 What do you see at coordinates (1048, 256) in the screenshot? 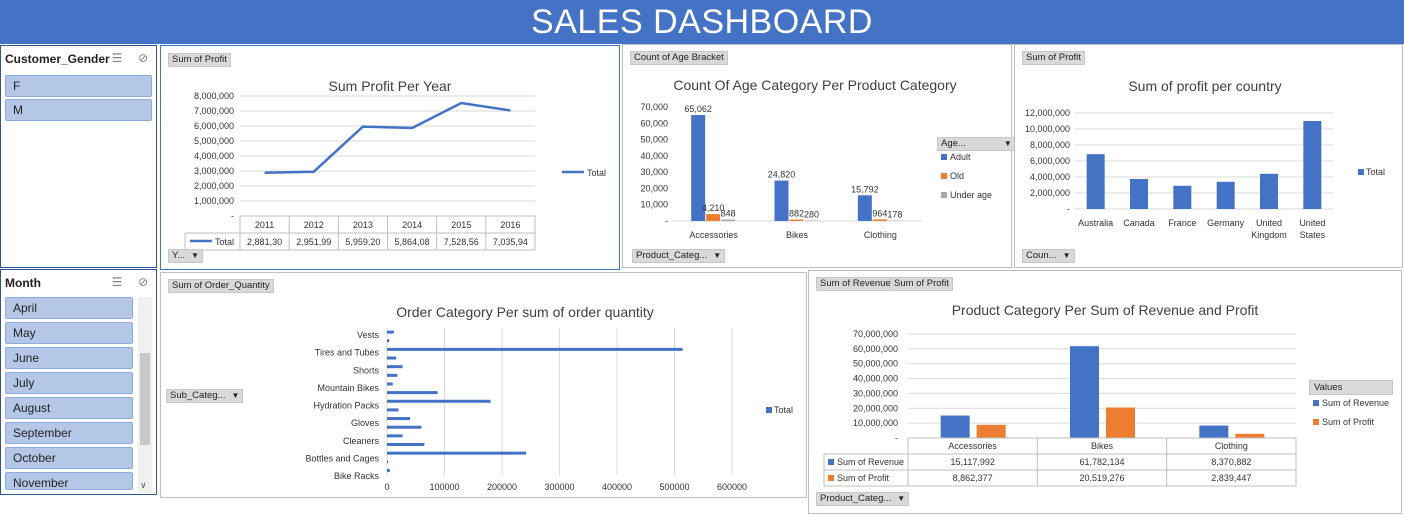
I see `country-dropdown: Coun... ▼` at bounding box center [1048, 256].